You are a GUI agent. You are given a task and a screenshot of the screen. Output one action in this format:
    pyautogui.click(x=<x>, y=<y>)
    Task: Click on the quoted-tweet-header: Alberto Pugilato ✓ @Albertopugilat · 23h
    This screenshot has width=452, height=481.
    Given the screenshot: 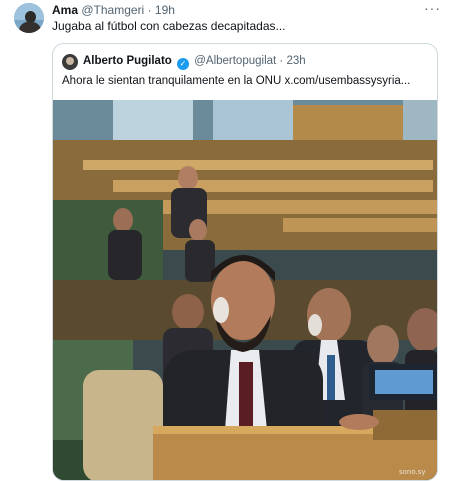 What is the action you would take?
    pyautogui.click(x=194, y=62)
    